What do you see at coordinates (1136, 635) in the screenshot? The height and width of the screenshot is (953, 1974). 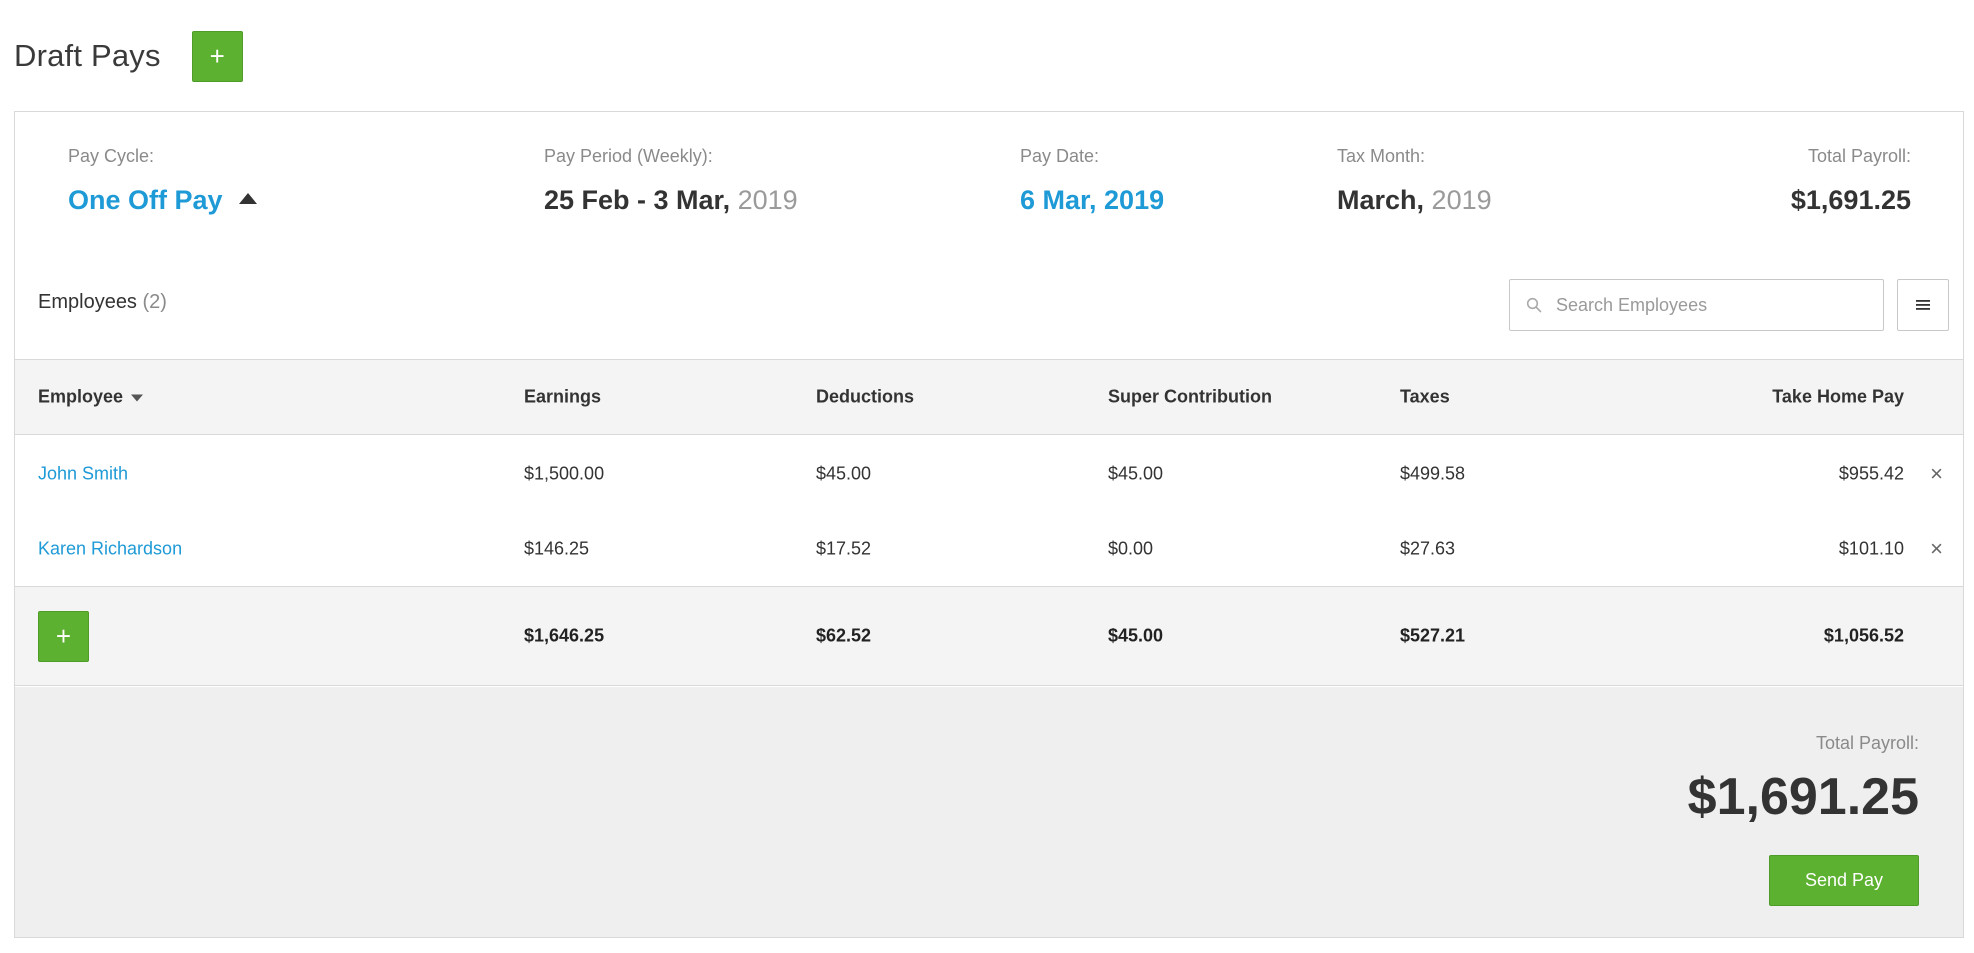 I see `total-super: $45.00` at bounding box center [1136, 635].